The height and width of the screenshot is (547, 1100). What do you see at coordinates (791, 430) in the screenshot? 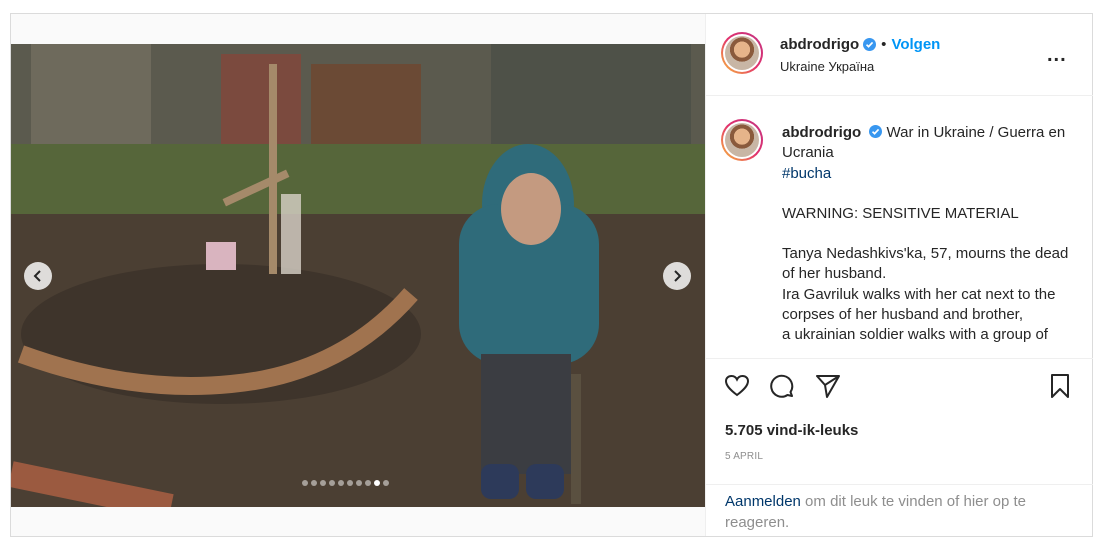
I see `likes-count: 5.705 vind-ik-leuks` at bounding box center [791, 430].